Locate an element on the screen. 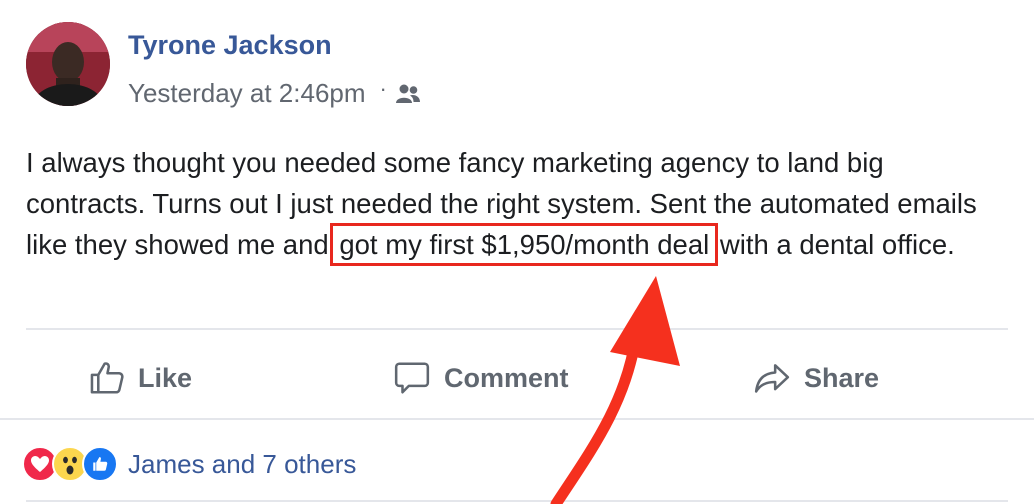  author-name: Tyrone Jackson is located at coordinates (230, 45).